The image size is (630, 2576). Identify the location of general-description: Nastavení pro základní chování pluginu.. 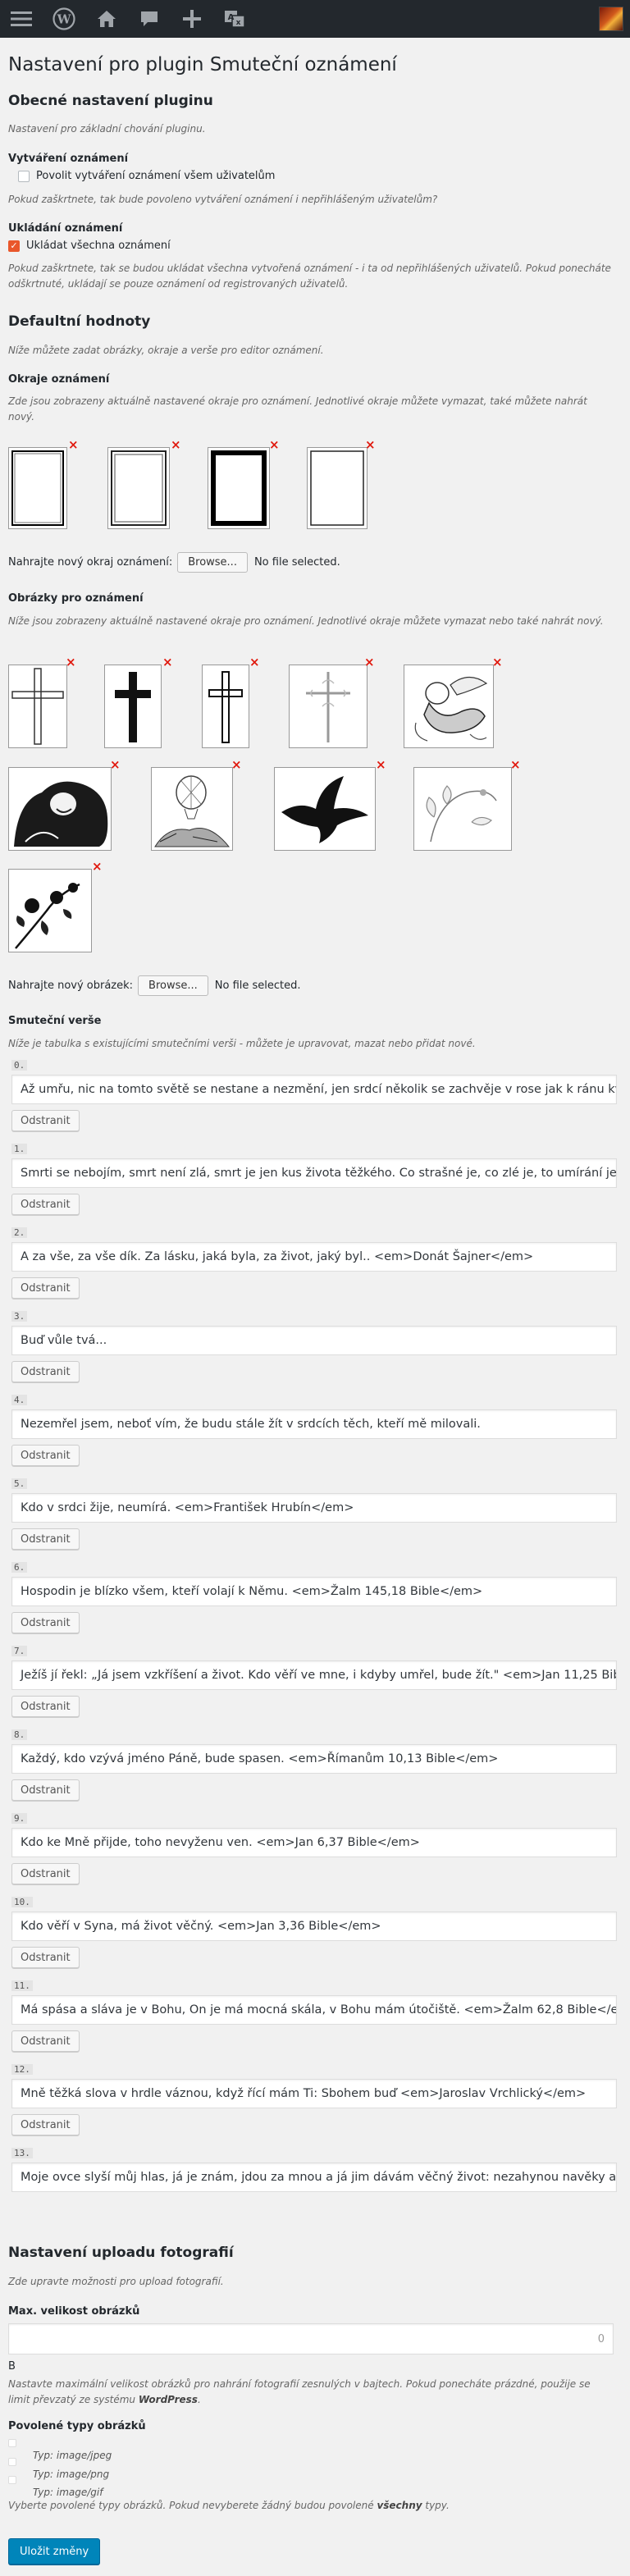
(107, 129).